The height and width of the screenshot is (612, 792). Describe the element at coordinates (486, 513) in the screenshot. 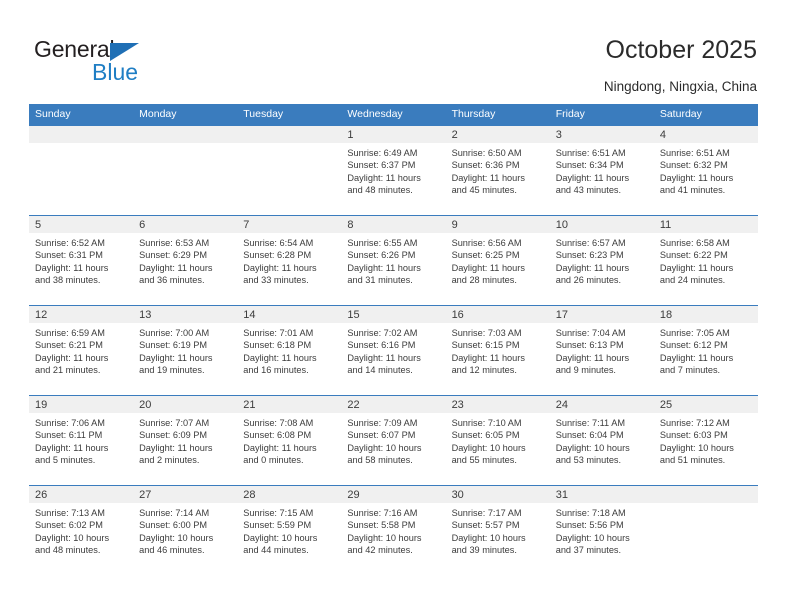

I see `sunrise-time: Sunrise: 7:17 AM` at that location.